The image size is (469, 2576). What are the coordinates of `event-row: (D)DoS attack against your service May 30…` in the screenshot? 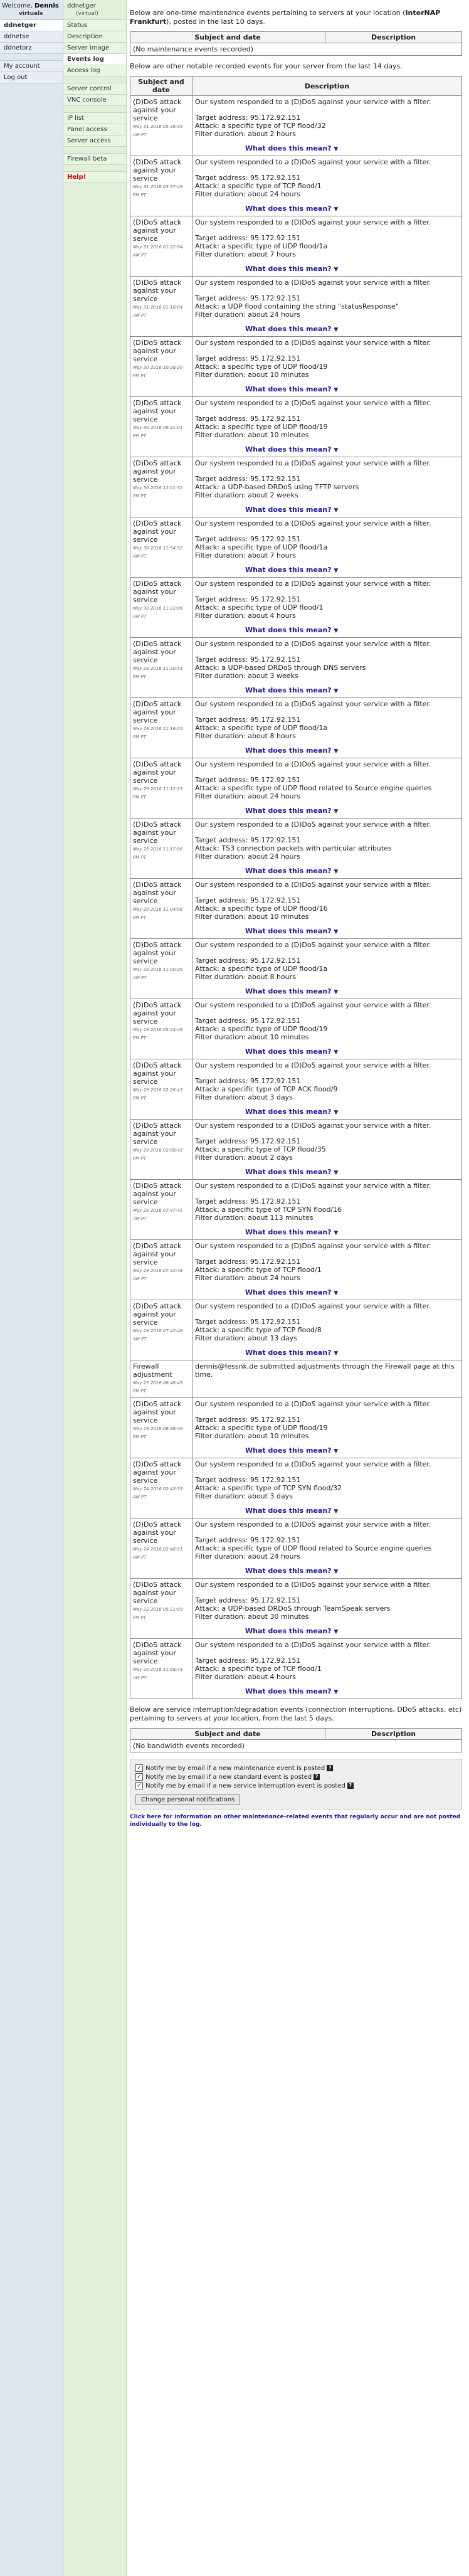 It's located at (296, 547).